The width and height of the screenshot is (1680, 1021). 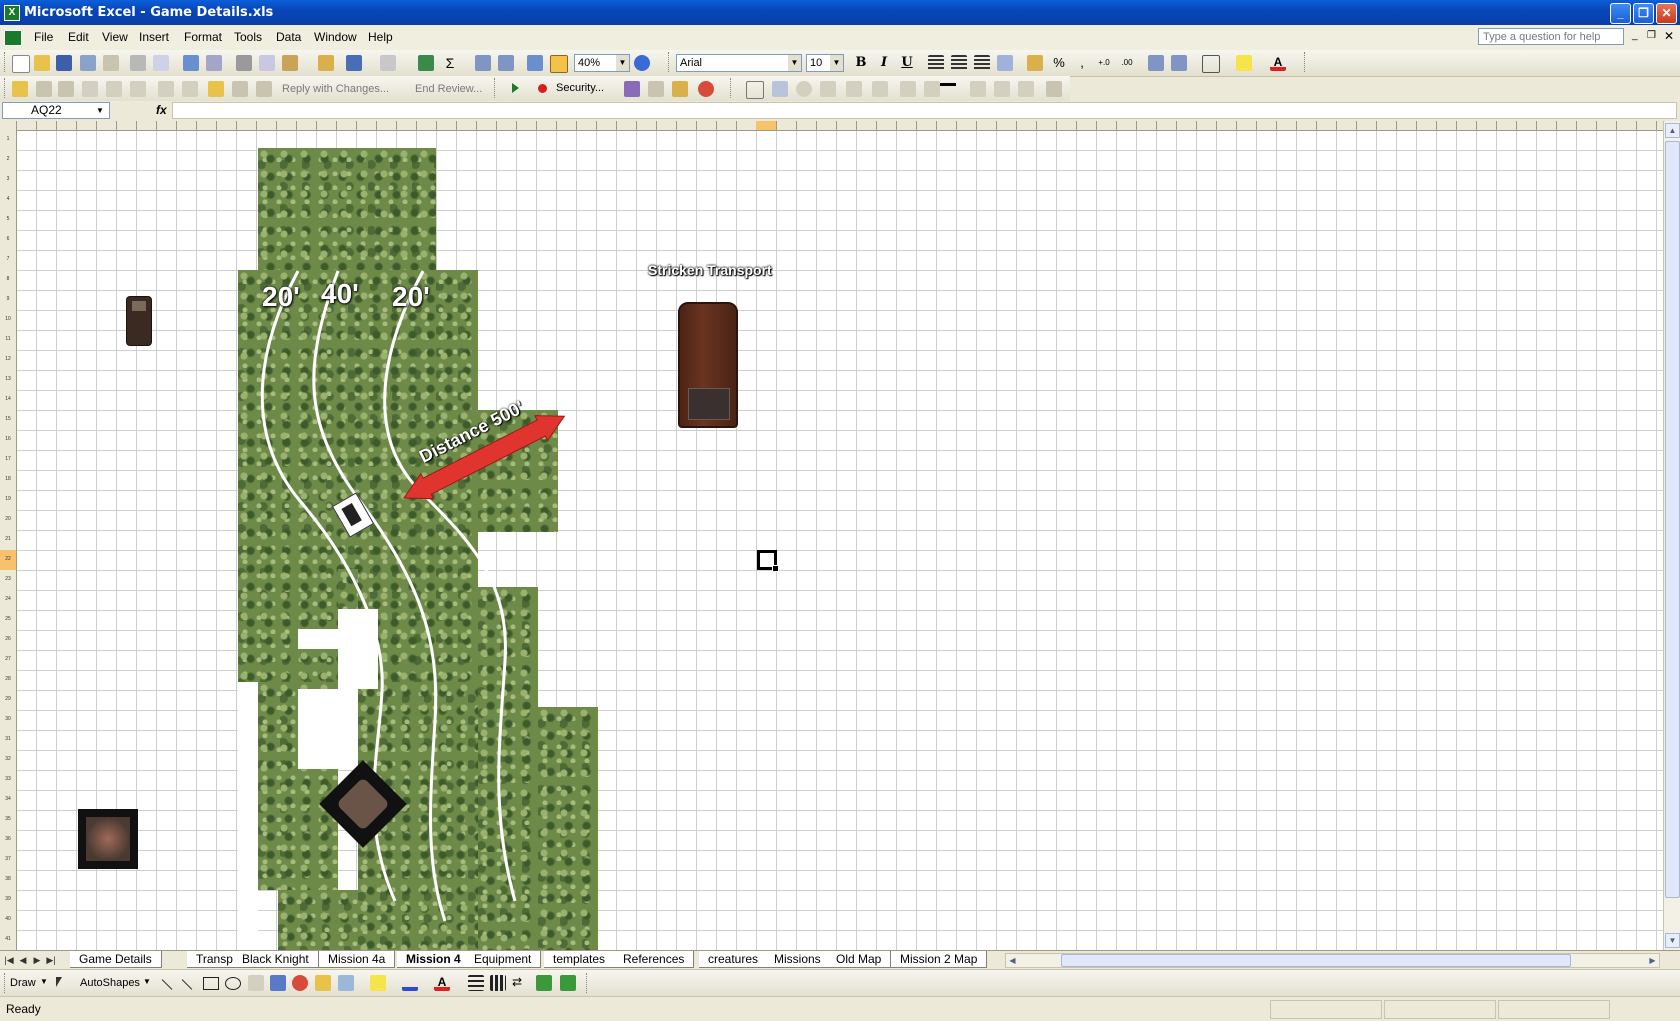 What do you see at coordinates (203, 37) in the screenshot?
I see `menu-format: Format` at bounding box center [203, 37].